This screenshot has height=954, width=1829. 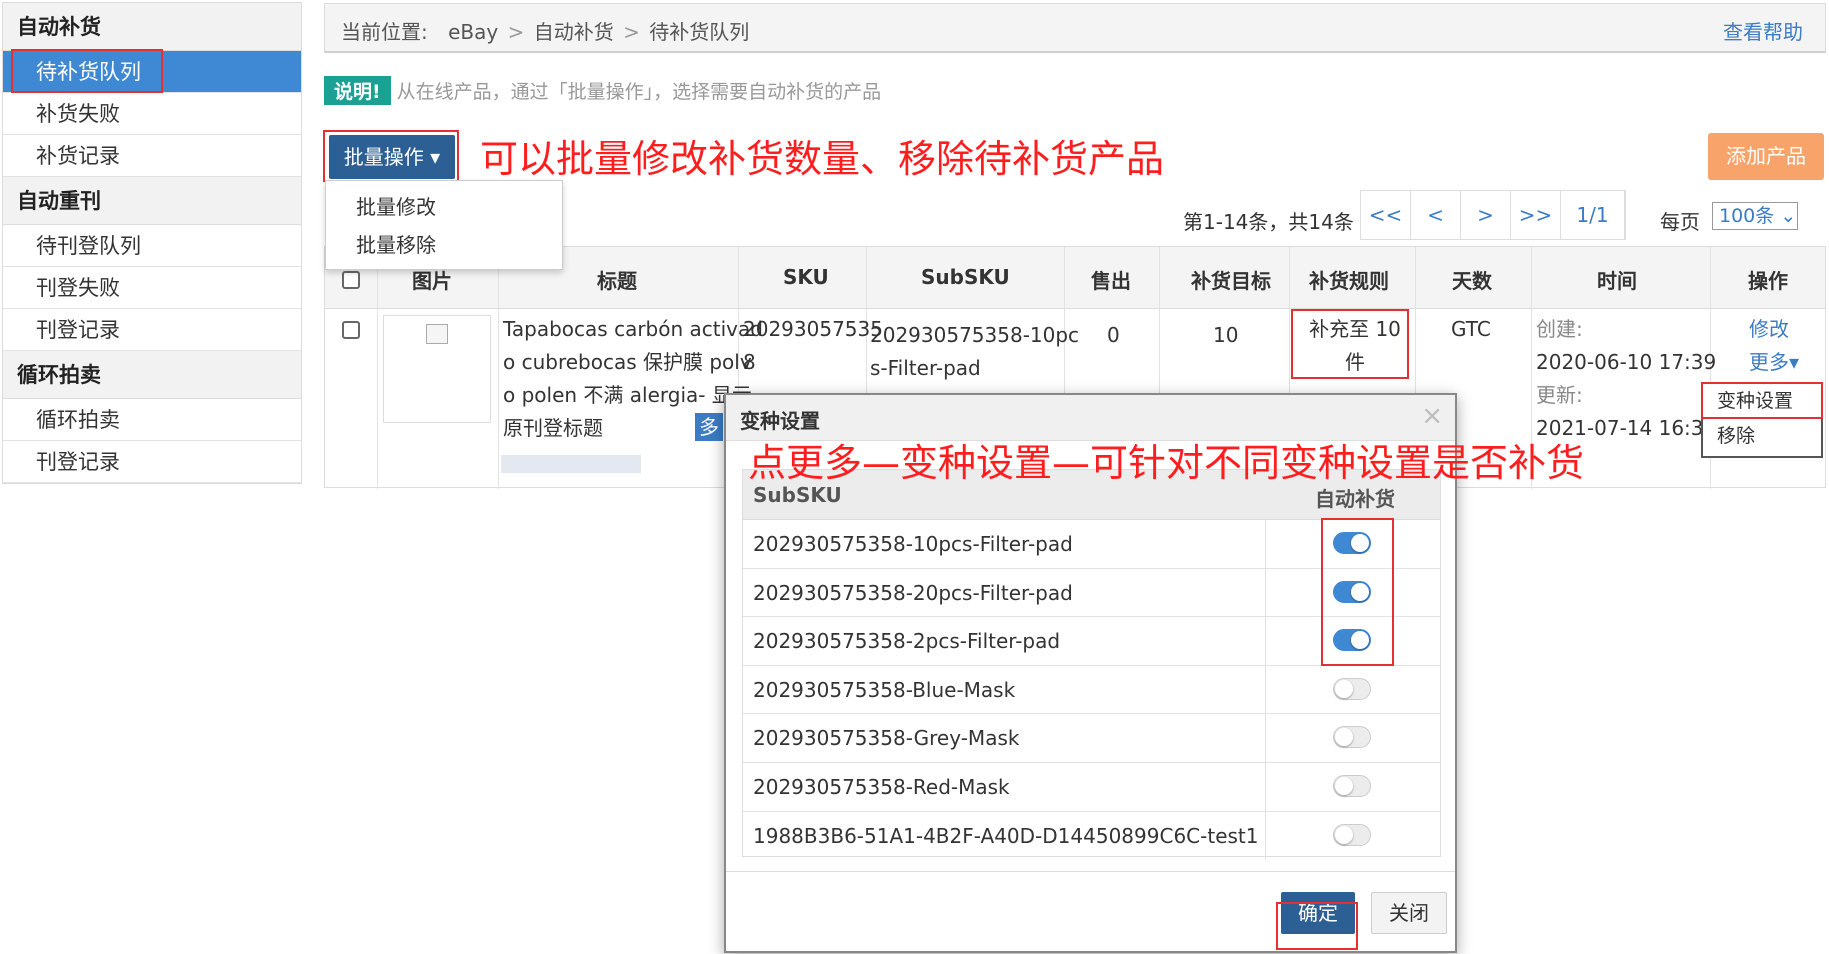 I want to click on th-title: 标题, so click(x=617, y=281).